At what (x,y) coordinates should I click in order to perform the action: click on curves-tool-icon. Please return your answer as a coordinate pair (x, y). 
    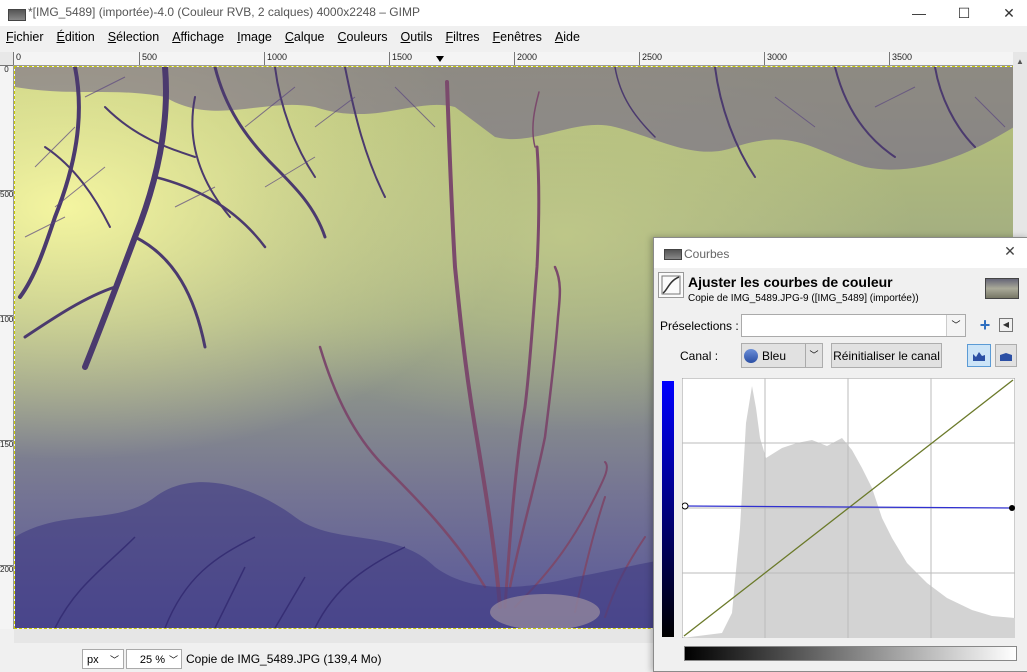
    Looking at the image, I should click on (671, 285).